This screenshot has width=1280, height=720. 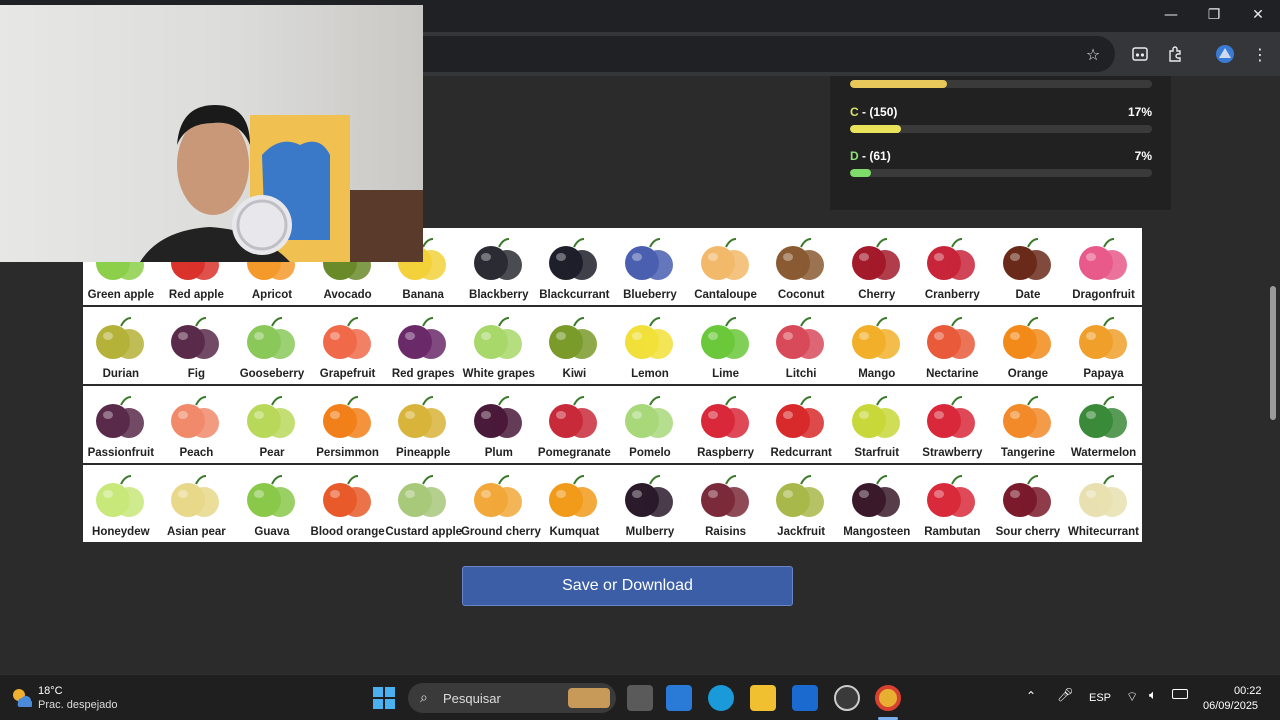 What do you see at coordinates (348, 503) in the screenshot?
I see `fruit-tile: Blood orange` at bounding box center [348, 503].